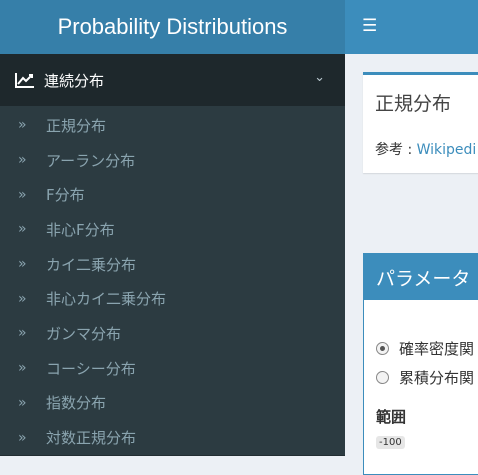 The height and width of the screenshot is (475, 478). What do you see at coordinates (74, 80) in the screenshot?
I see `sidebar-section-label: 連続分布` at bounding box center [74, 80].